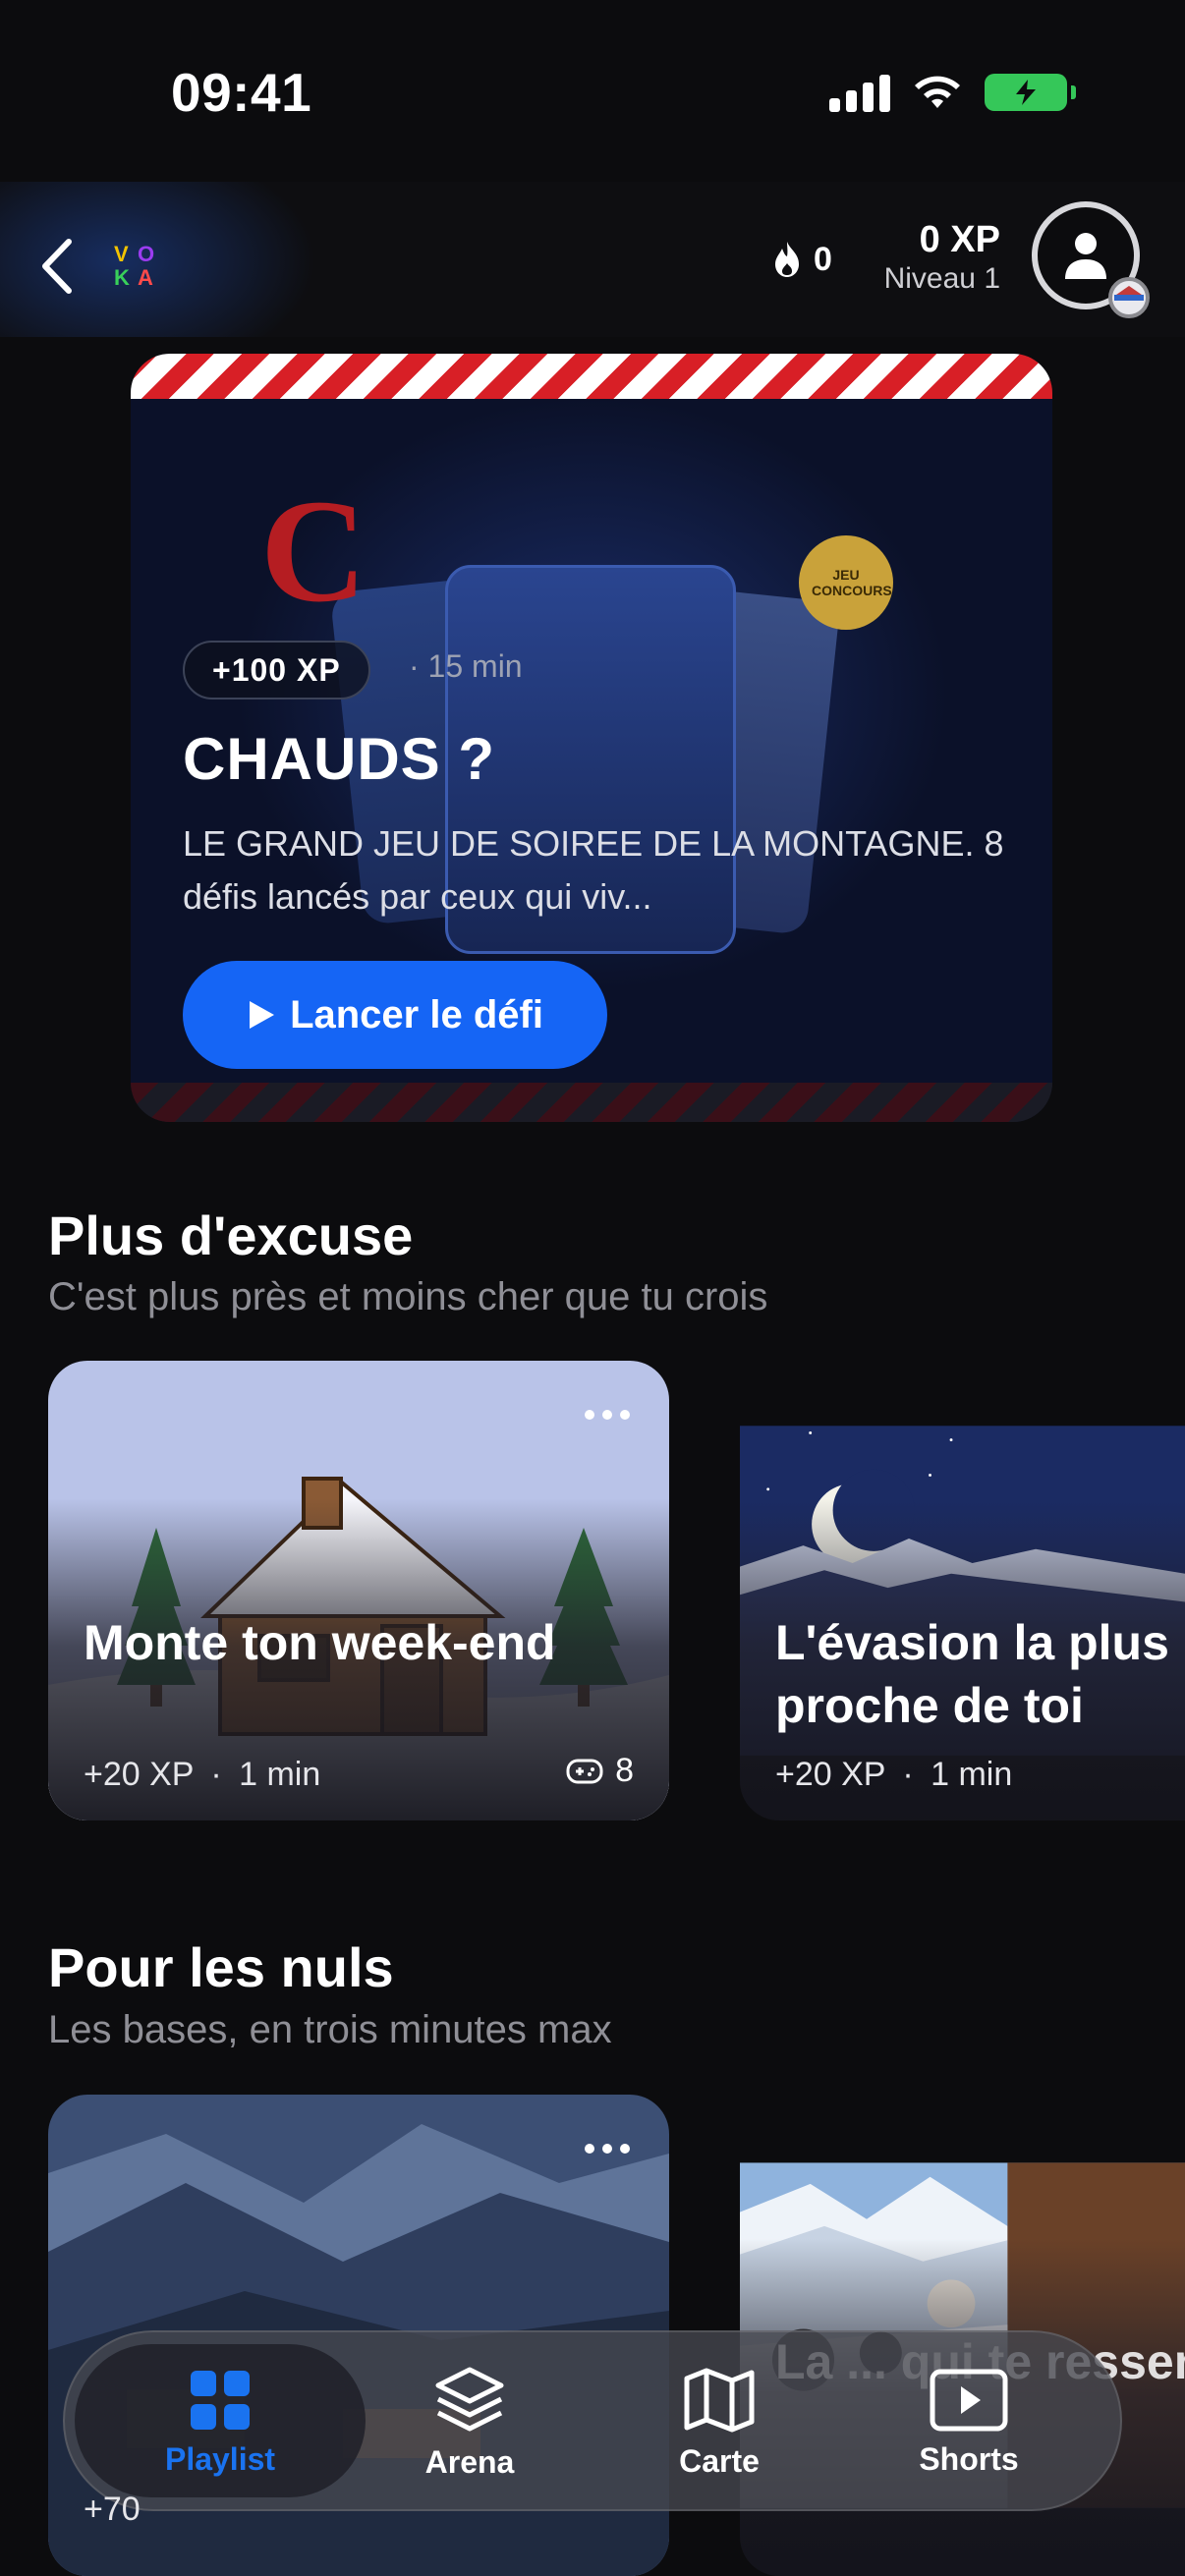  What do you see at coordinates (220, 2458) in the screenshot?
I see `tab-label: Playlist` at bounding box center [220, 2458].